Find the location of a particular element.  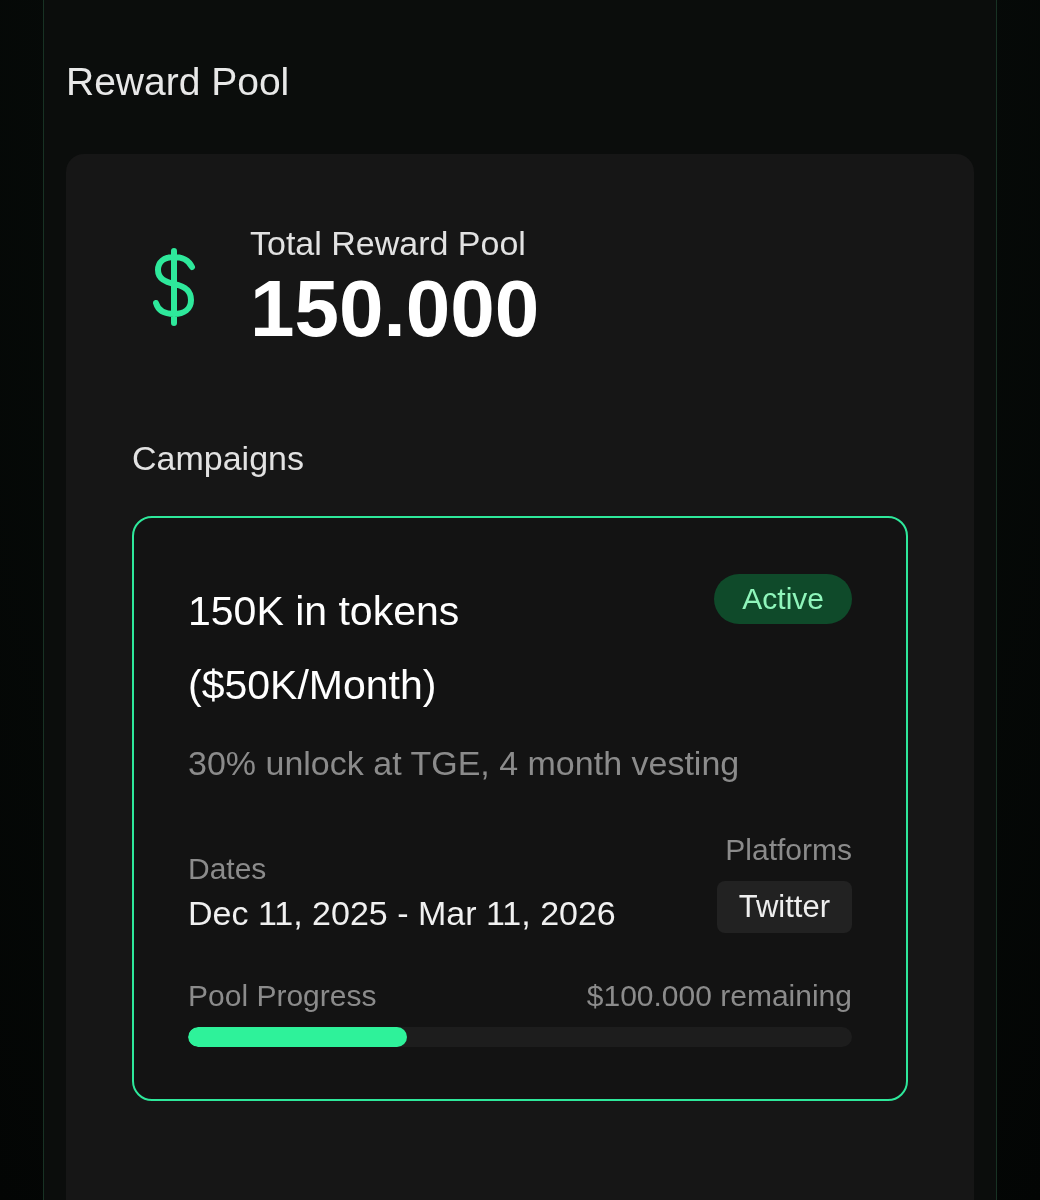

total-amount: 150.000 is located at coordinates (395, 309).